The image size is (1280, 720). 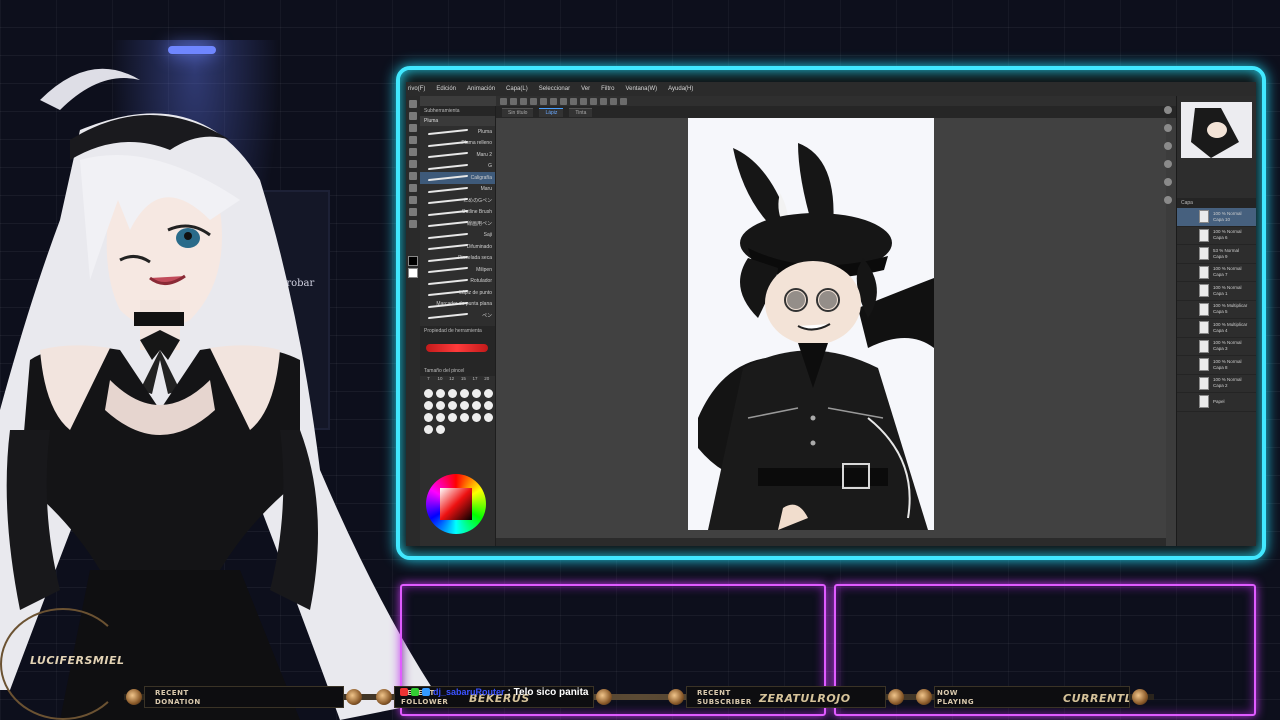 I want to click on character-illustration, so click(x=816, y=336).